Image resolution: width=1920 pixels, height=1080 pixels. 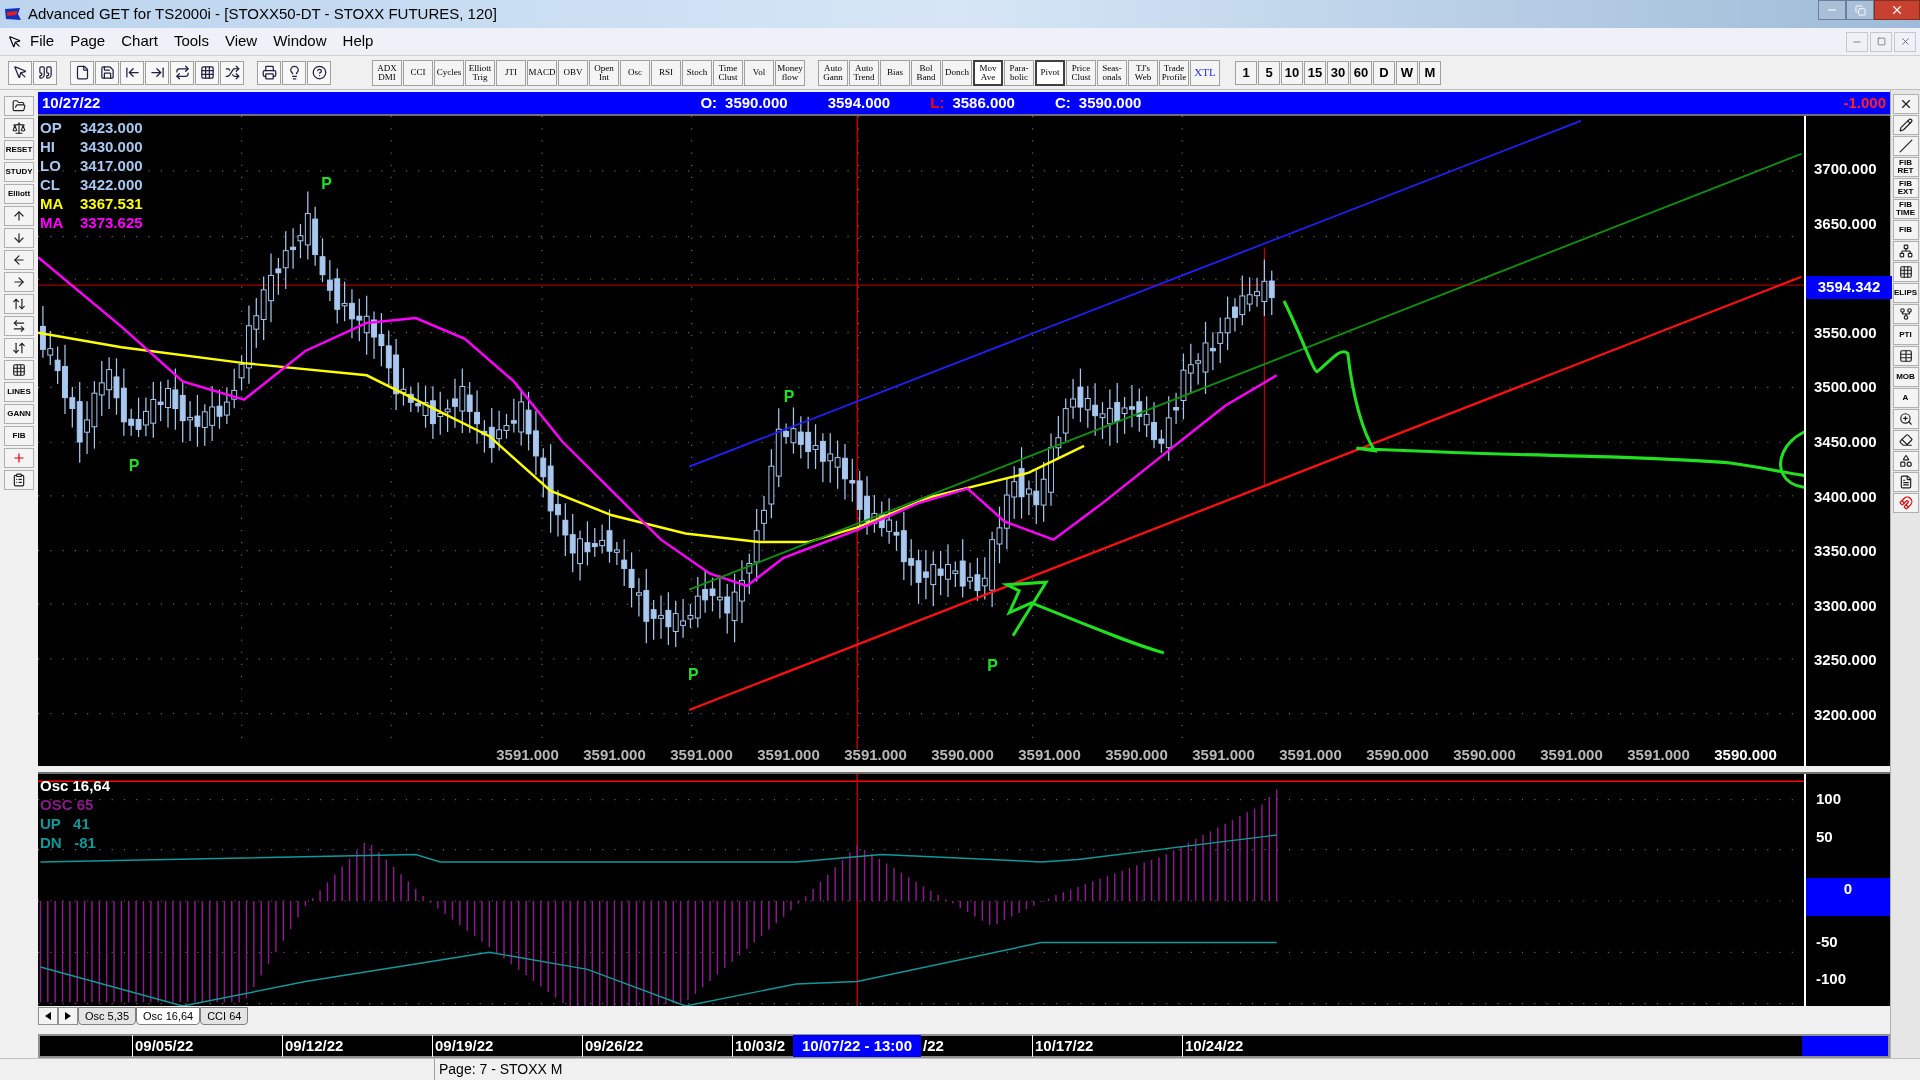 What do you see at coordinates (527, 754) in the screenshot?
I see `value-label: 3591.000` at bounding box center [527, 754].